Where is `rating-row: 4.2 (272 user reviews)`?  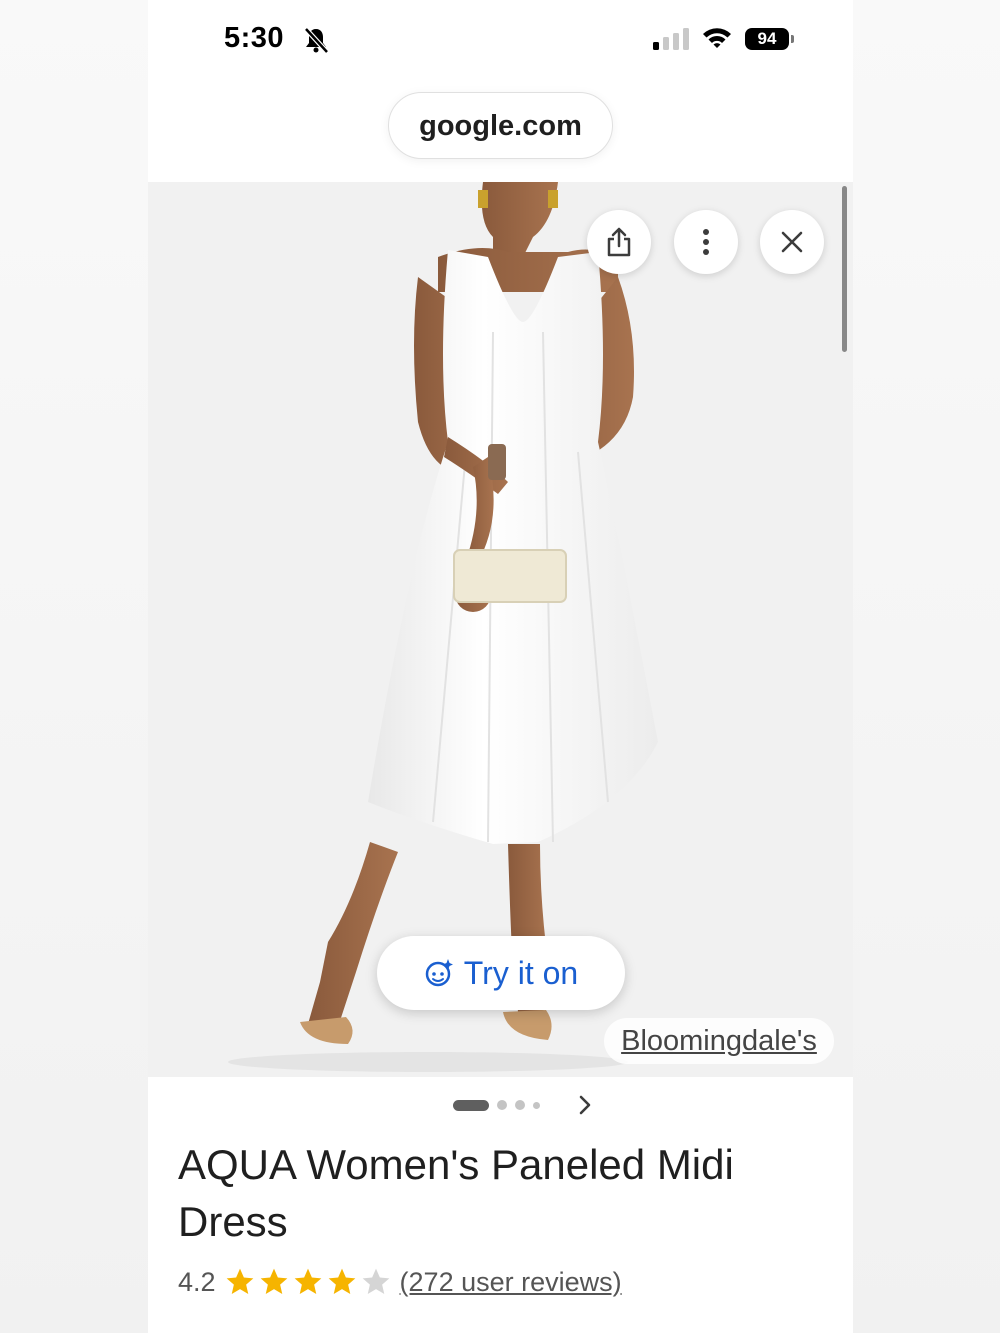
rating-row: 4.2 (272 user reviews) is located at coordinates (400, 1282).